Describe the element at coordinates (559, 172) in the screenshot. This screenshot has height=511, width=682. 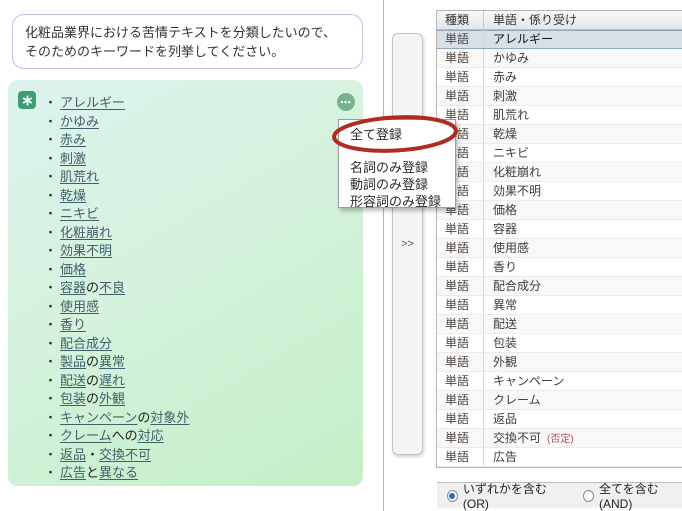
I see `table-row: 単語 化粧崩れ` at that location.